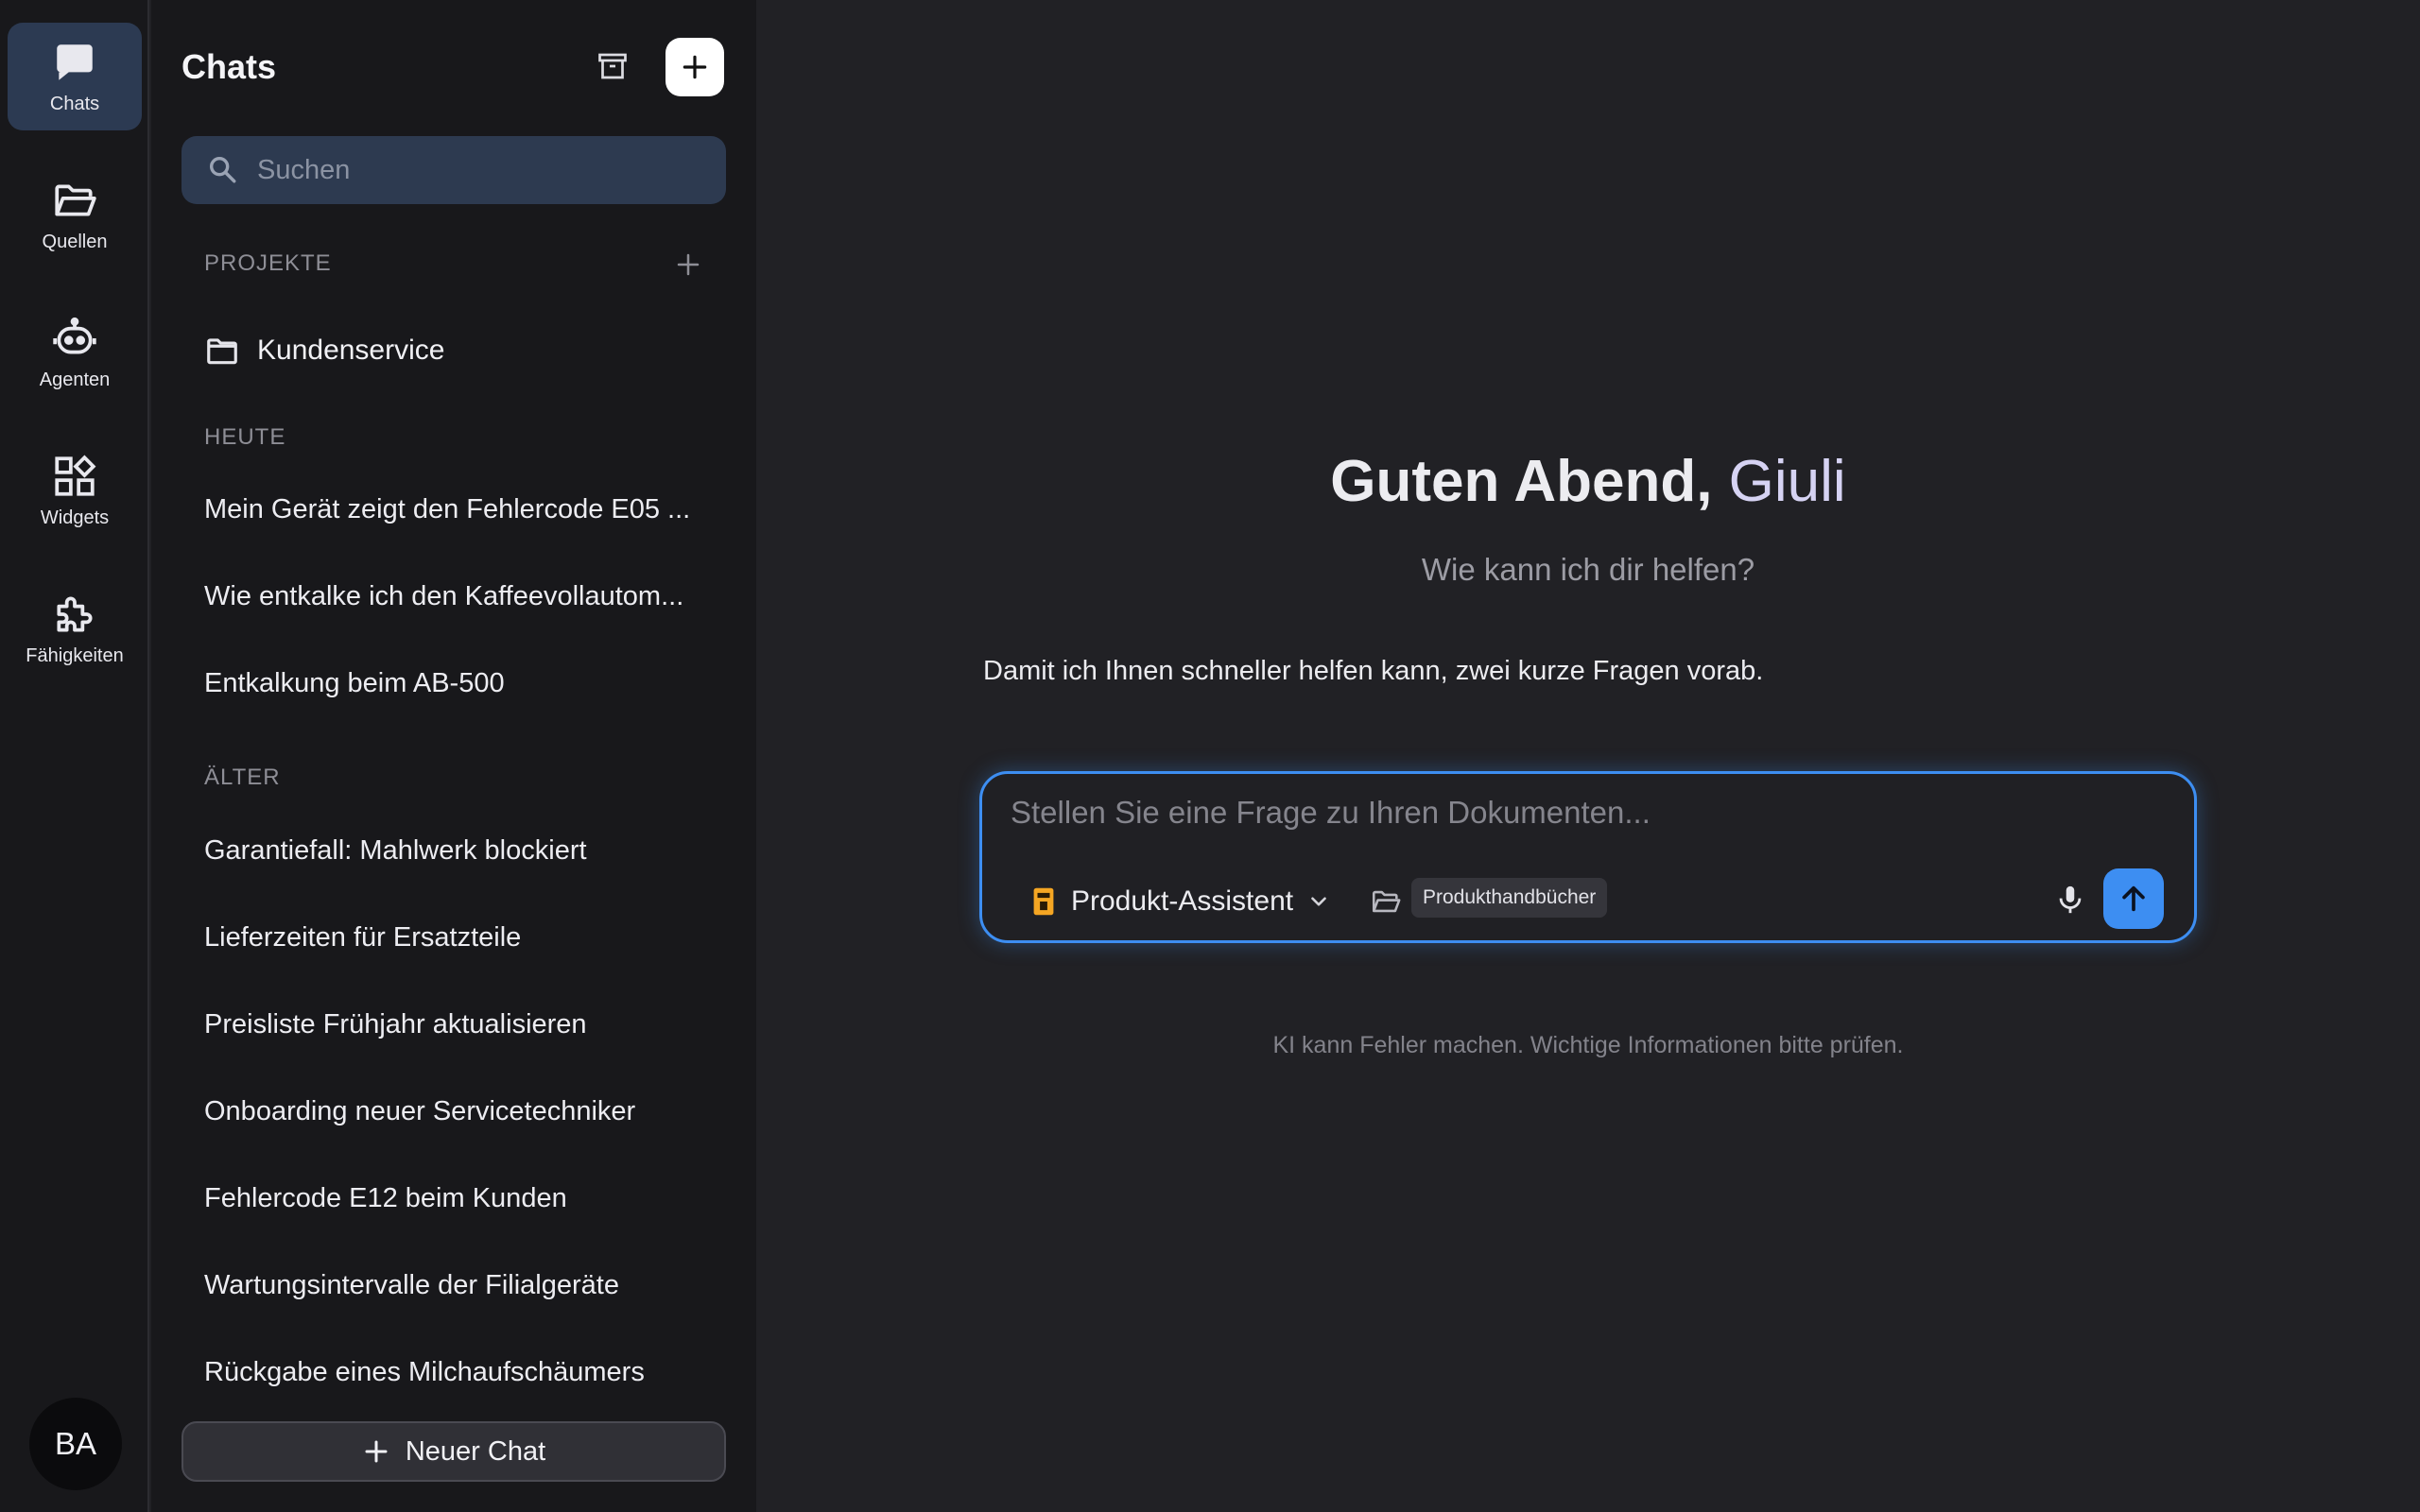 The image size is (2420, 1512). I want to click on rail-item-chats: Chats, so click(75, 76).